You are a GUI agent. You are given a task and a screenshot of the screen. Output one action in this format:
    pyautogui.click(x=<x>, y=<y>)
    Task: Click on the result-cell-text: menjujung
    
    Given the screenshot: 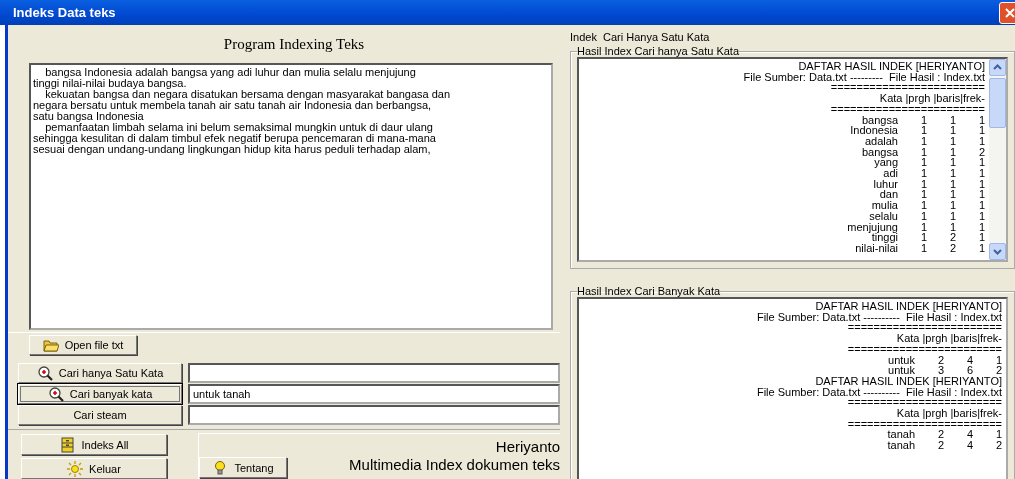 What is the action you would take?
    pyautogui.click(x=872, y=227)
    